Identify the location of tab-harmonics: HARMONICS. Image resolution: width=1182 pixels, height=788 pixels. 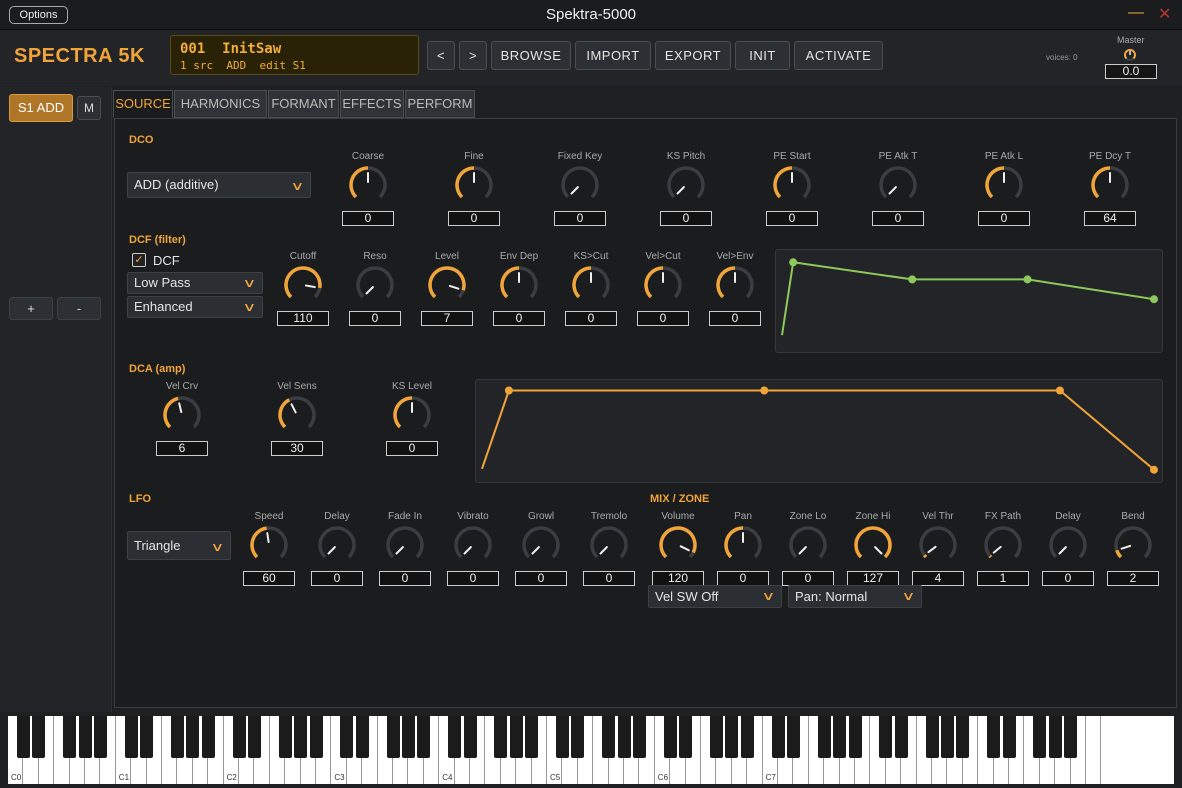
(220, 104).